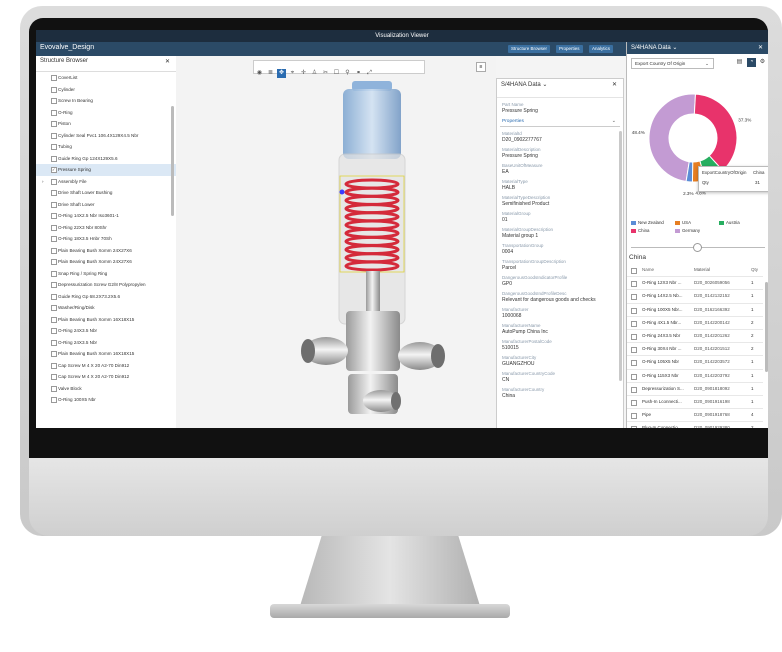 Image resolution: width=782 pixels, height=652 pixels. Describe the element at coordinates (106, 113) in the screenshot. I see `tree-item: O-Ring` at that location.